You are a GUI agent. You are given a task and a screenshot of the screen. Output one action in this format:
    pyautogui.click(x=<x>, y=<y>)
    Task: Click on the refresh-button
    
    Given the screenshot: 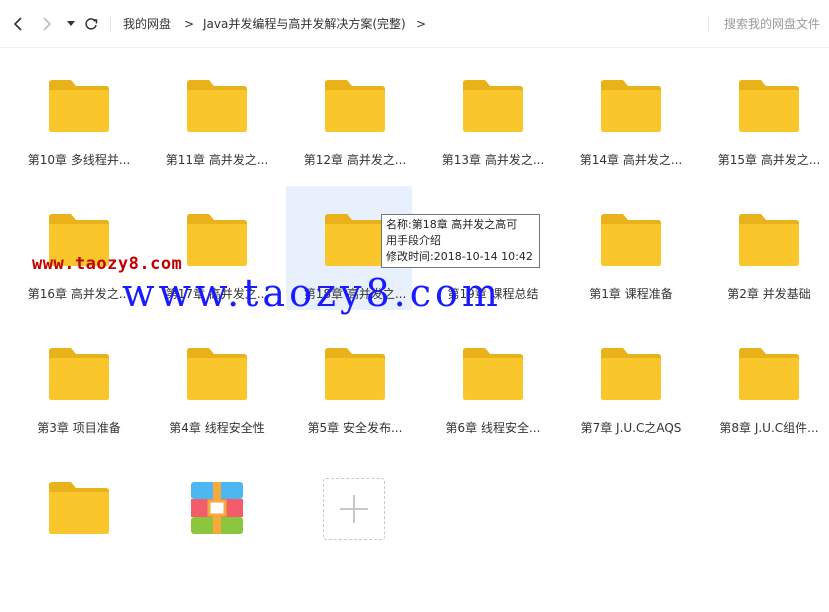 What is the action you would take?
    pyautogui.click(x=91, y=24)
    